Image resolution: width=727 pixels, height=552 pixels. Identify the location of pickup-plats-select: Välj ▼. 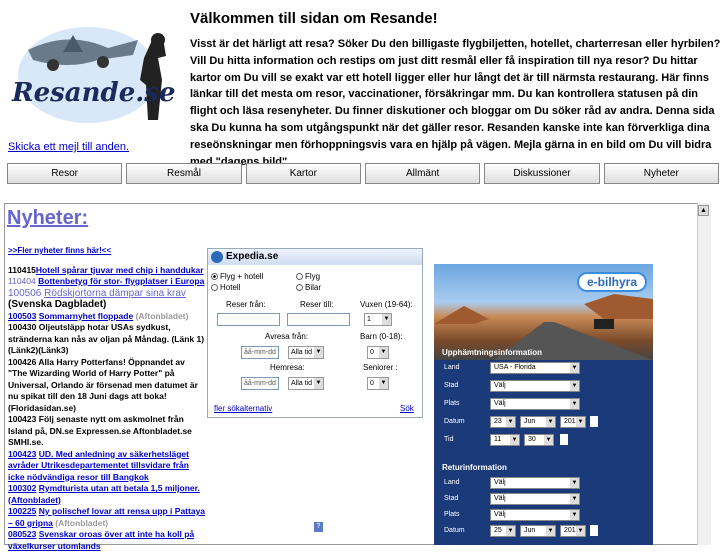
(535, 404).